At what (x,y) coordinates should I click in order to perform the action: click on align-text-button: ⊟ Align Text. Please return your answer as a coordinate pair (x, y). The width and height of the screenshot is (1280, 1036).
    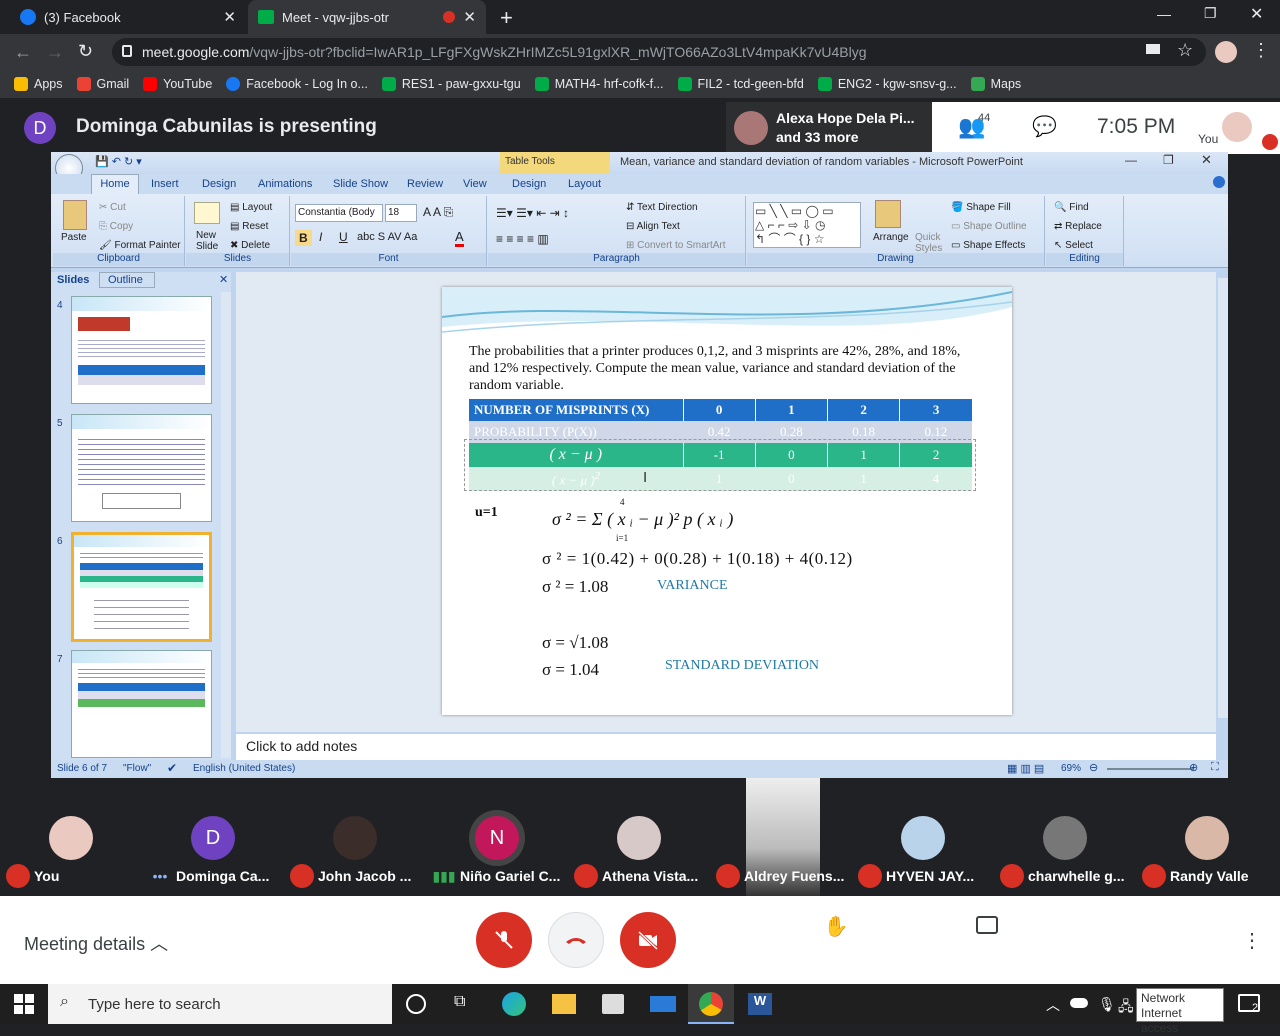
    Looking at the image, I should click on (653, 226).